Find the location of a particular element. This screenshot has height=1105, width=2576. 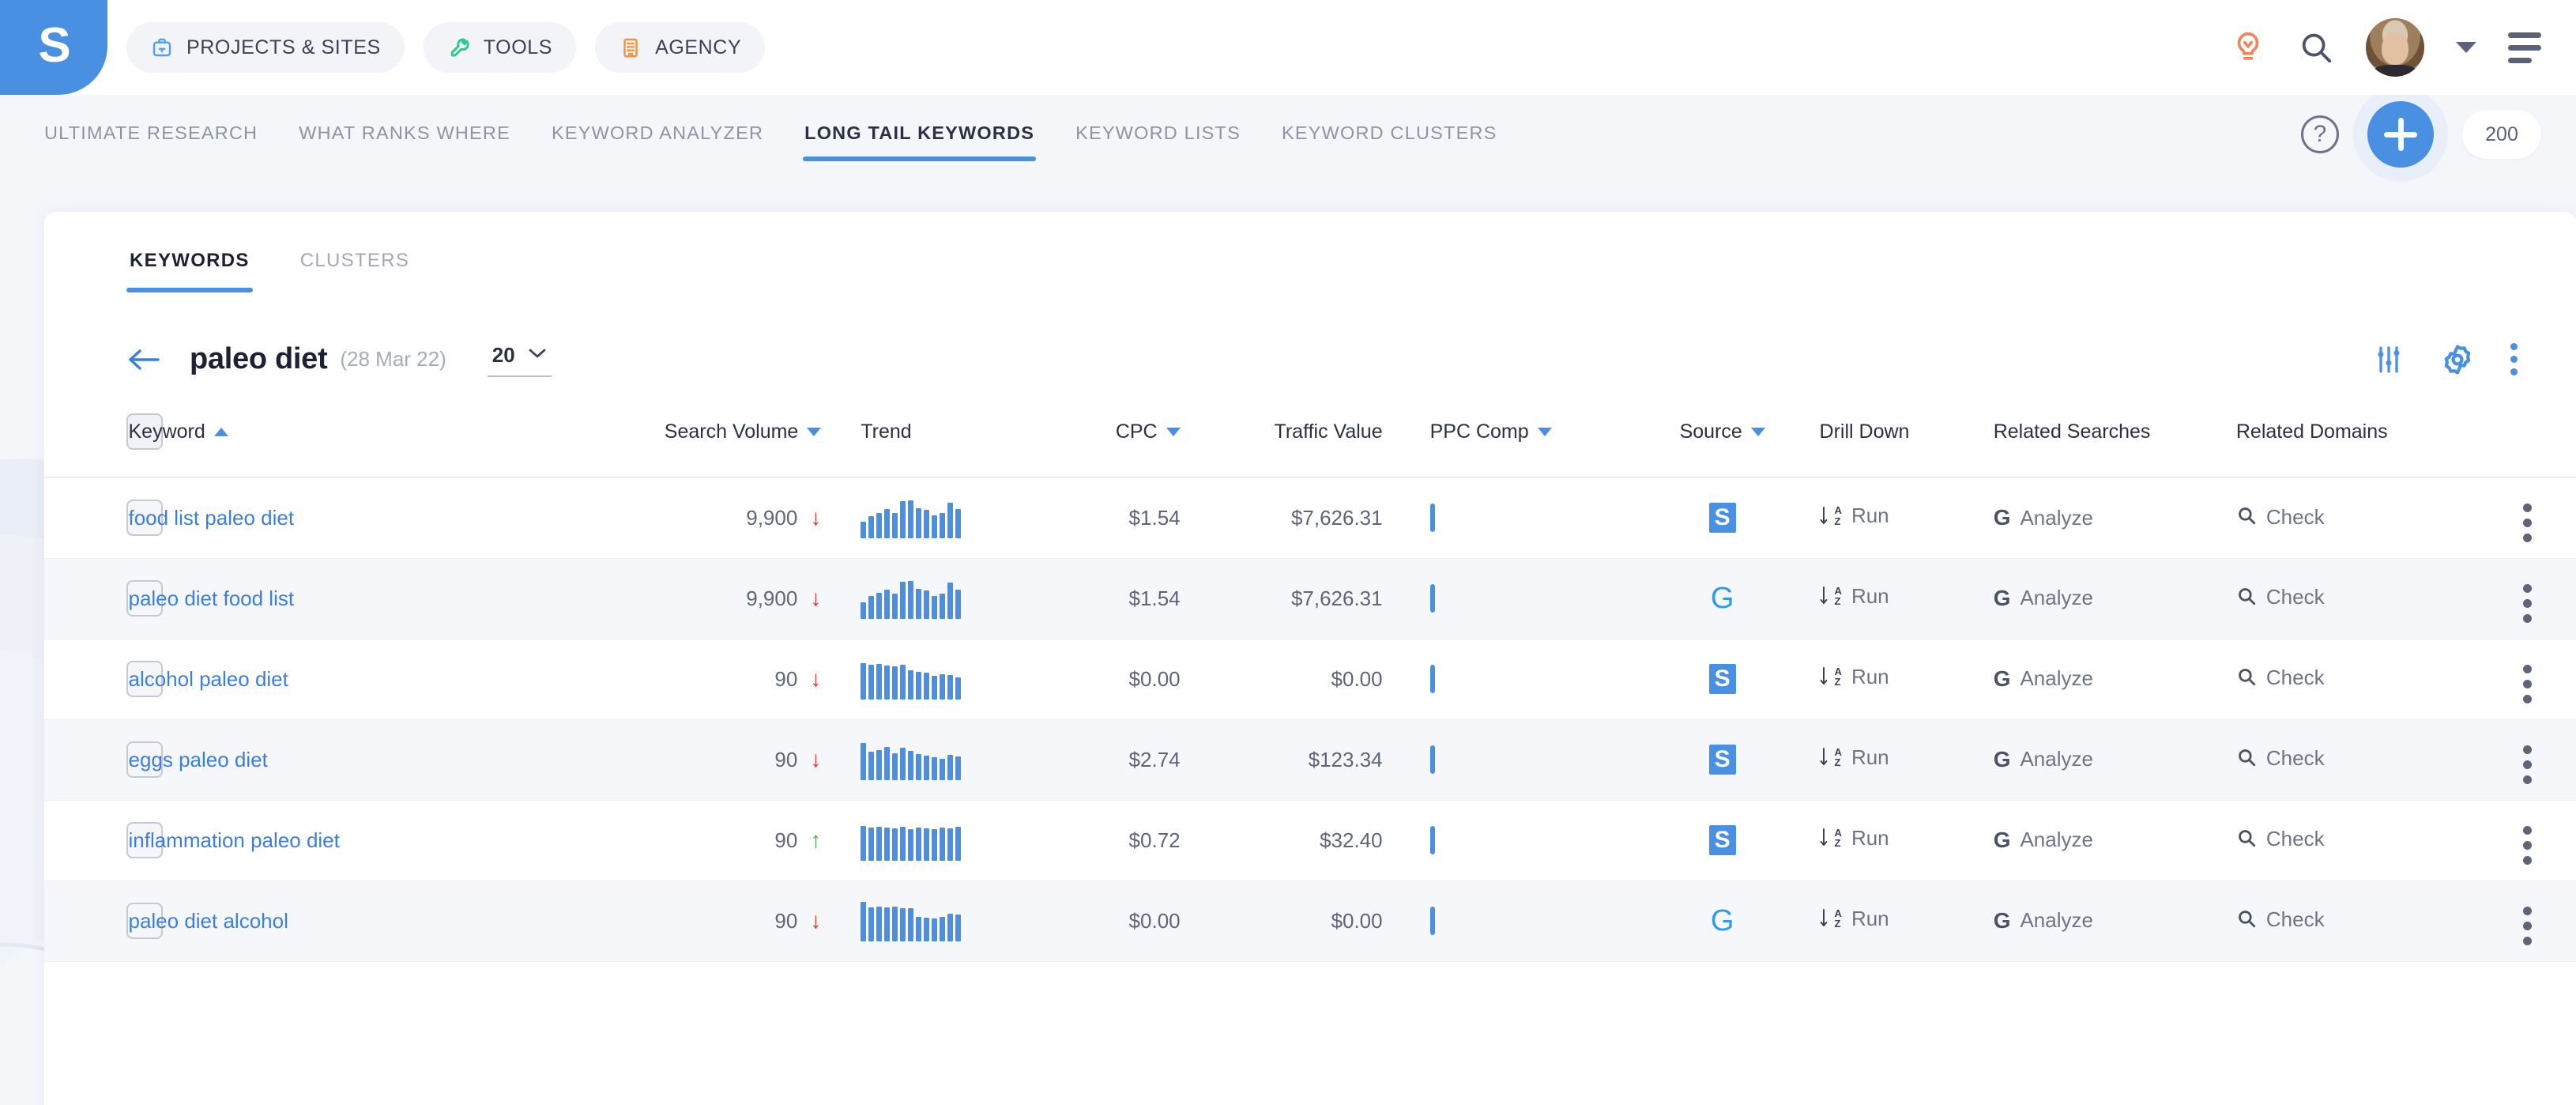

tab-keyword-analyzer: KEYWORD ANALYZER is located at coordinates (657, 134).